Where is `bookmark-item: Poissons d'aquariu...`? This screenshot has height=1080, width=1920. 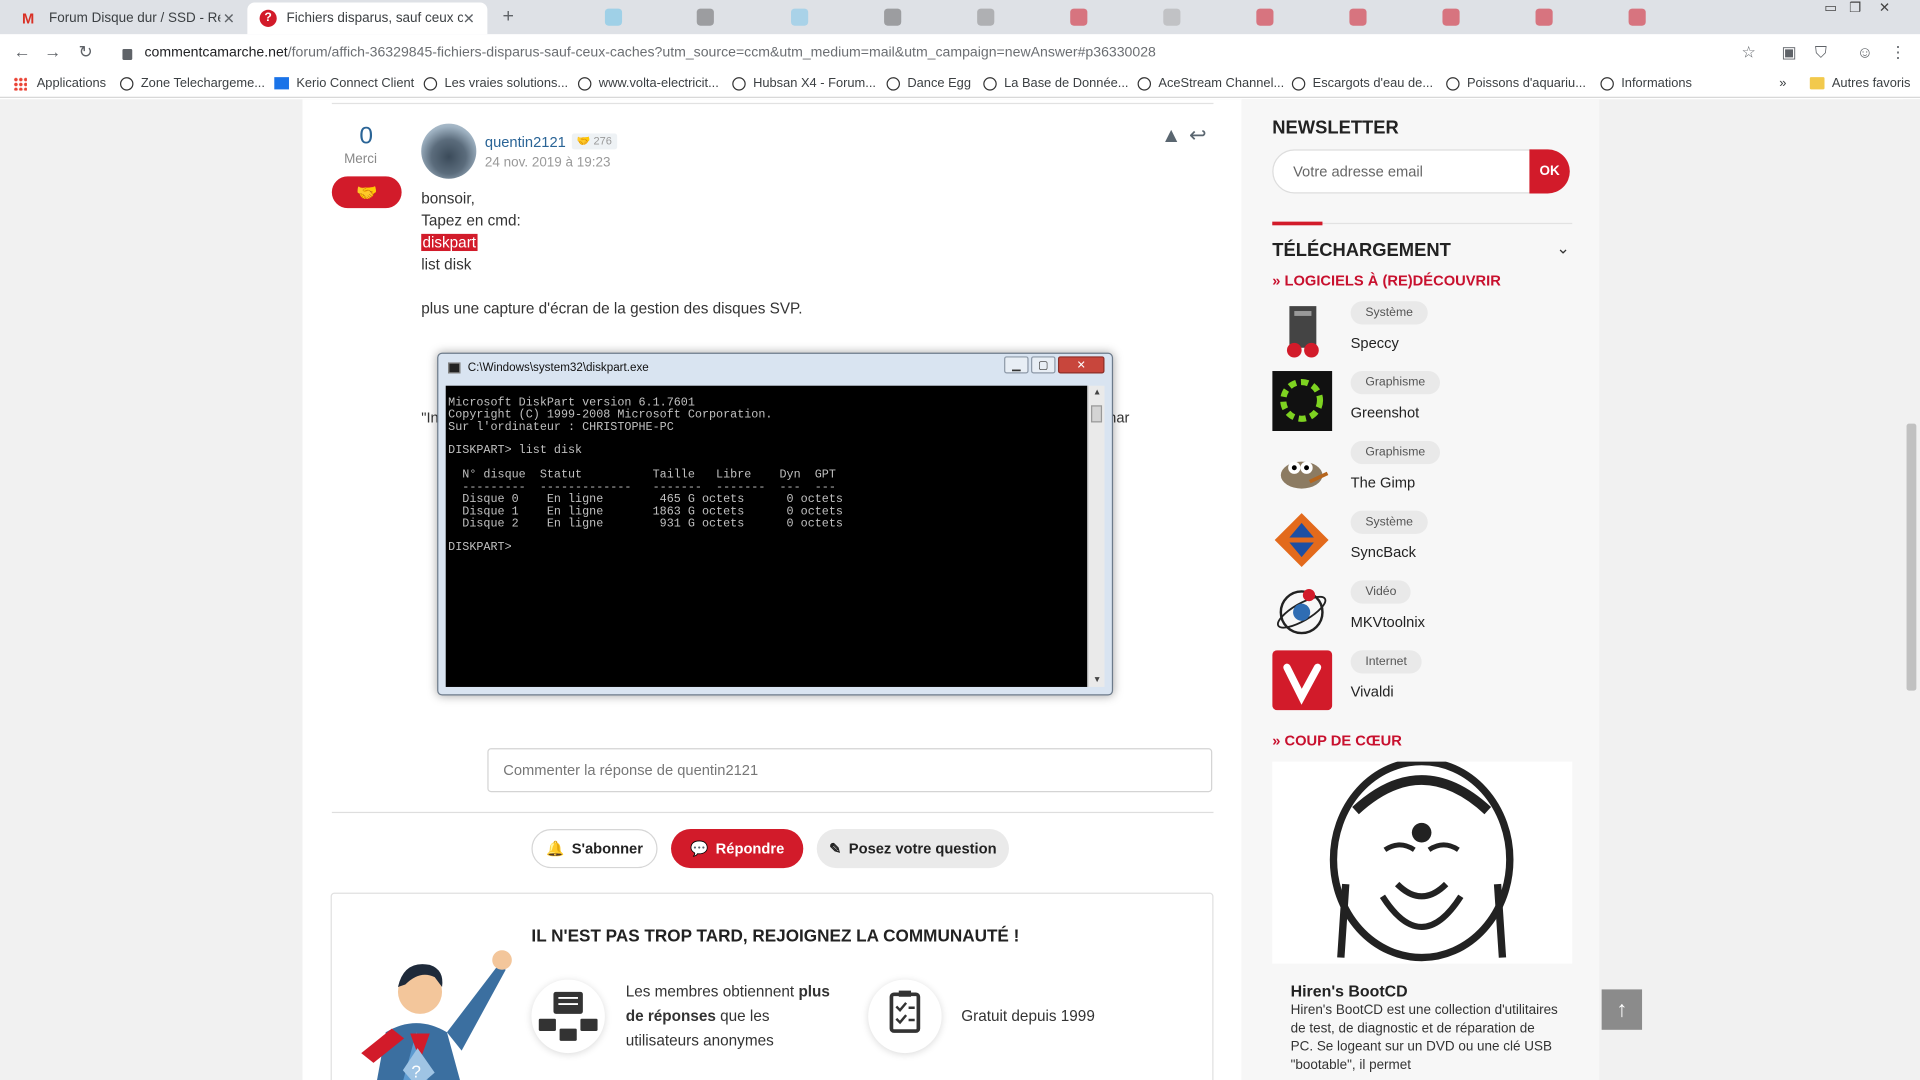 bookmark-item: Poissons d'aquariu... is located at coordinates (1516, 83).